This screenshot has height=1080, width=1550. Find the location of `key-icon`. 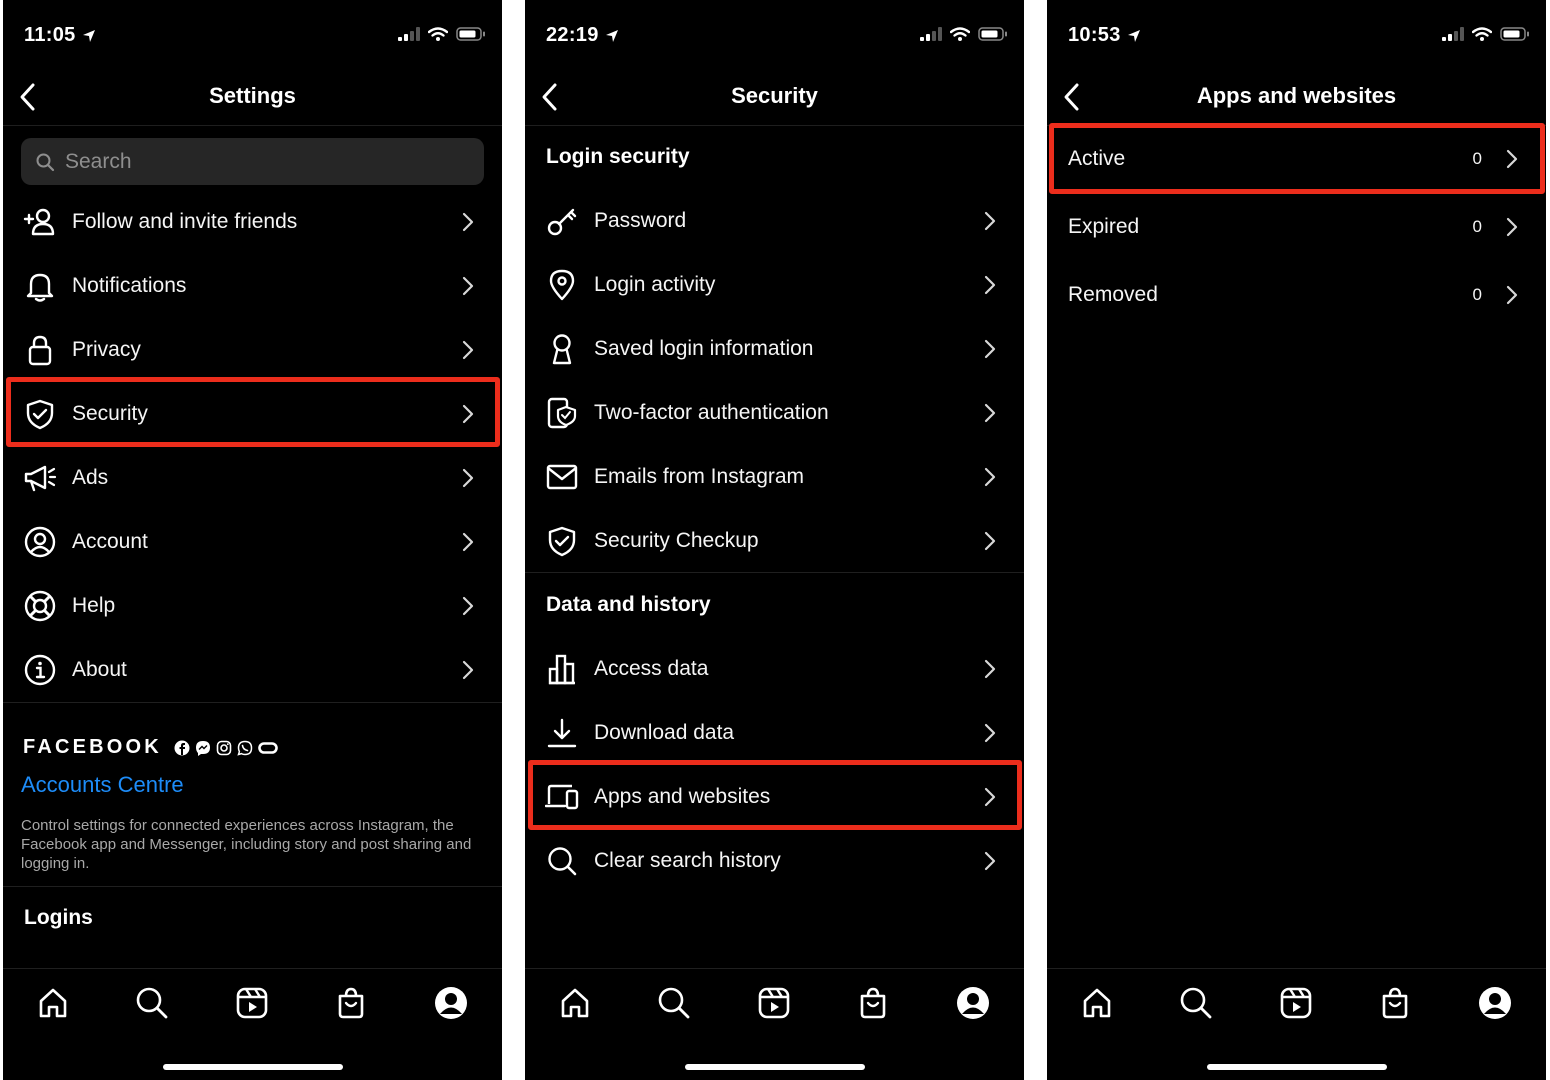

key-icon is located at coordinates (562, 221).